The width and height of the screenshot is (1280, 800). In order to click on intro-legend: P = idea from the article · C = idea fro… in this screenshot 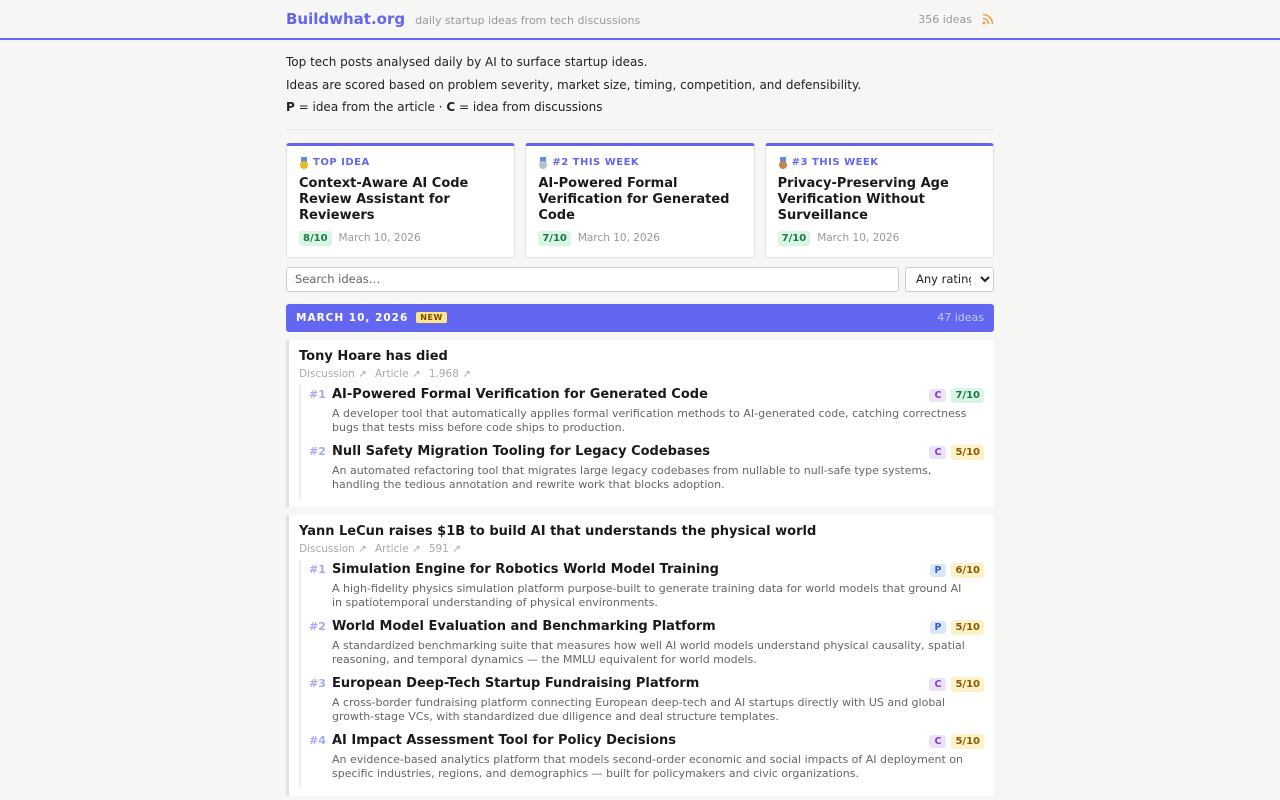, I will do `click(640, 107)`.